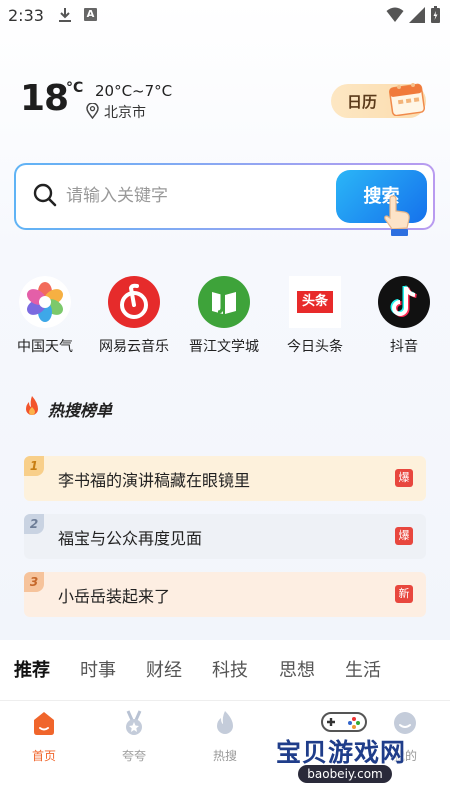  I want to click on battery-icon, so click(435, 14).